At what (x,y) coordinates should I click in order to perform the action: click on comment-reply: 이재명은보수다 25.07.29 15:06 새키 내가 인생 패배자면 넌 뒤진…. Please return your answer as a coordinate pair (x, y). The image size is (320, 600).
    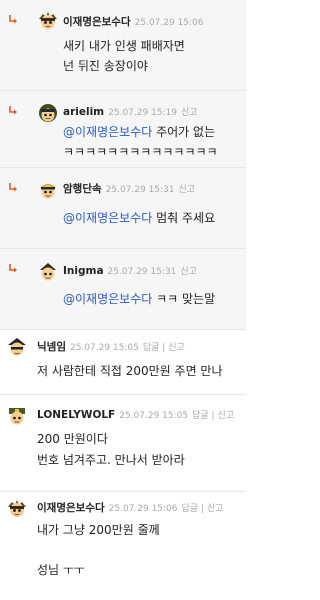
    Looking at the image, I should click on (123, 45).